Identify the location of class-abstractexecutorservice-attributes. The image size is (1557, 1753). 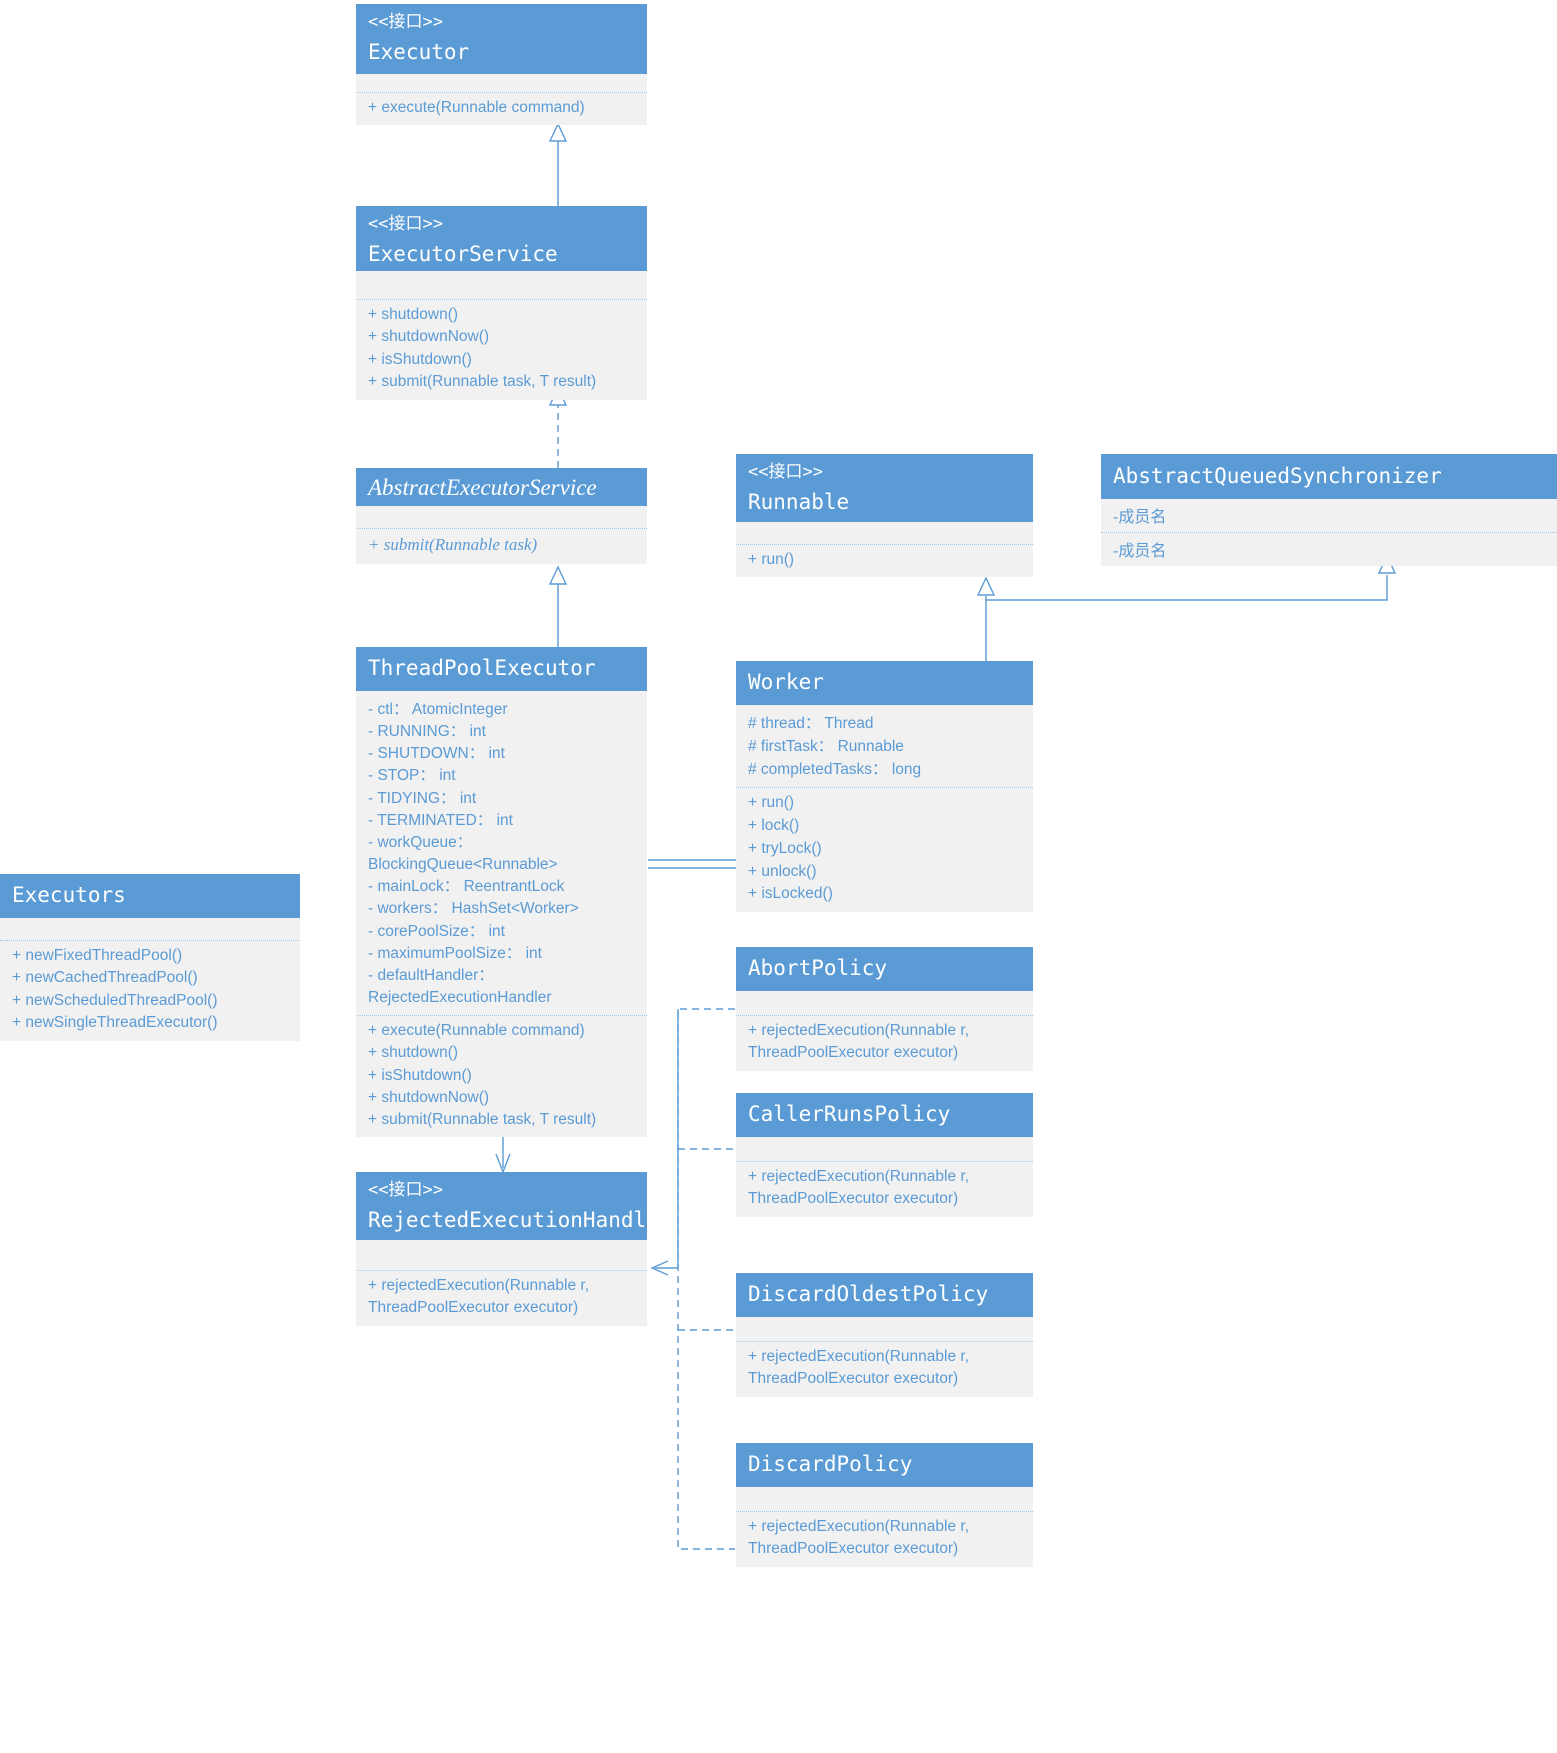
(501, 517).